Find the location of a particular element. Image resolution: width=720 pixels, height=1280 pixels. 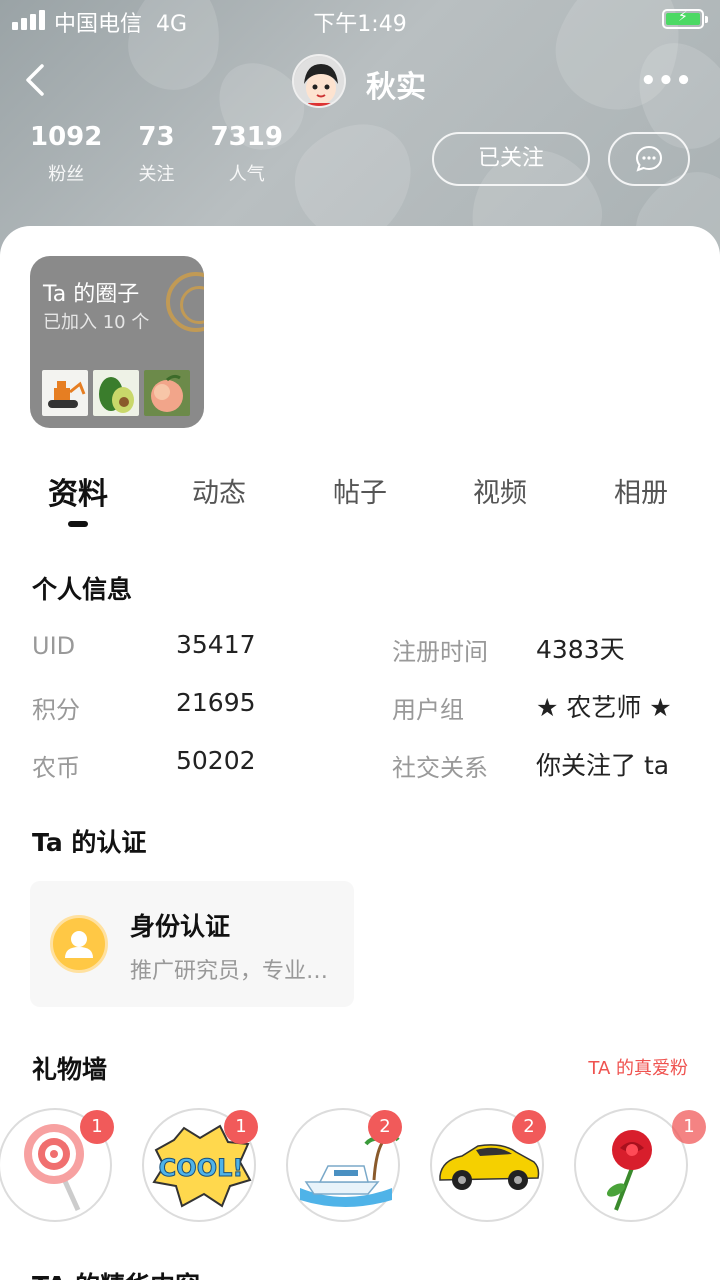

gift-yacht: 2 is located at coordinates (344, 1165).